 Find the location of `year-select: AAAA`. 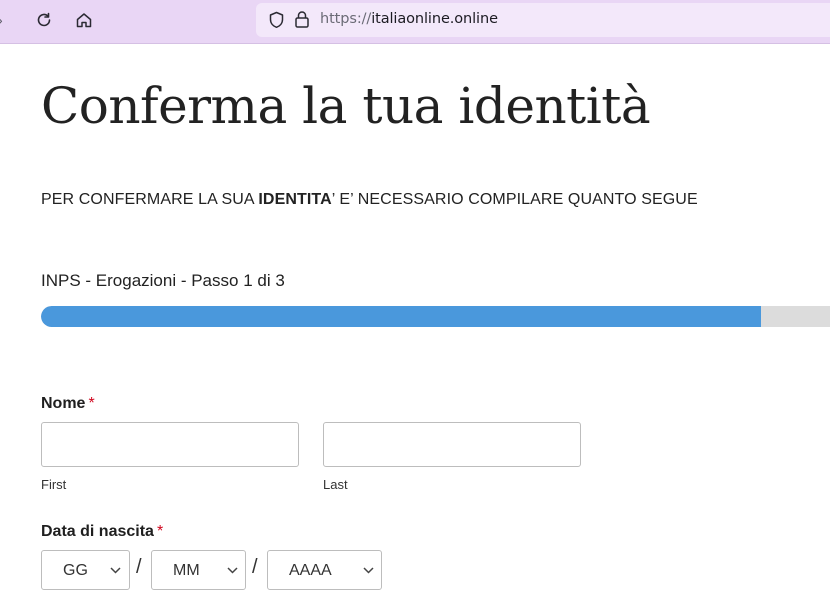

year-select: AAAA is located at coordinates (324, 570).